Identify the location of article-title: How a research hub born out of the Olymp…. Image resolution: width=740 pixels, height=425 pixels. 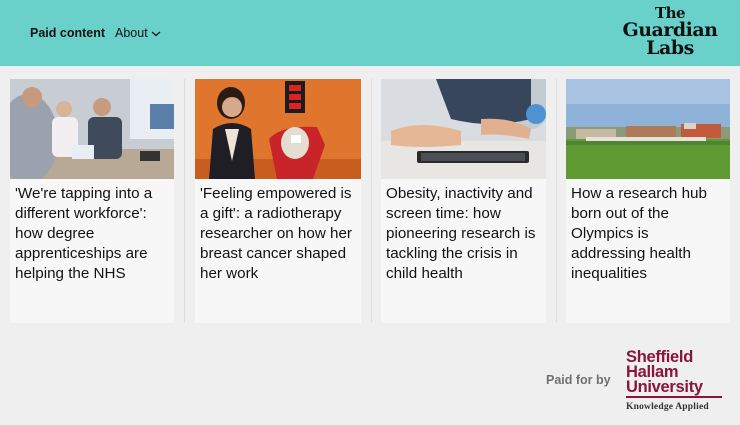
(639, 233).